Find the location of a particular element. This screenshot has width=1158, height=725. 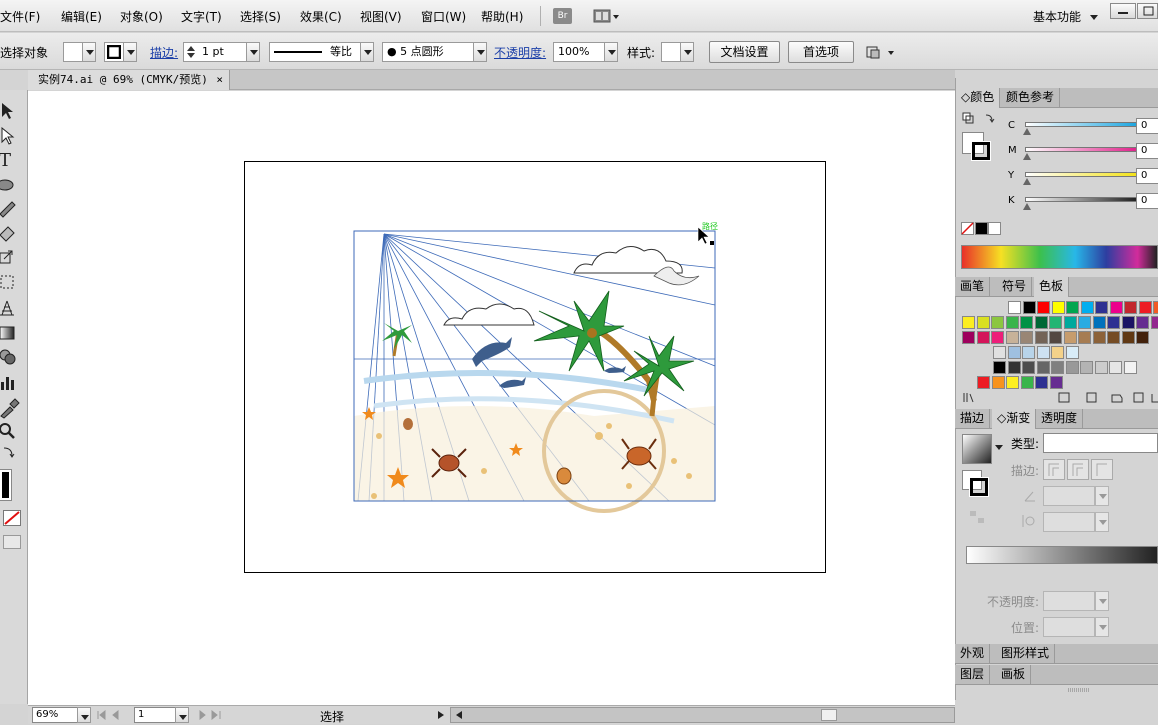

menu-window: 窗口(W) is located at coordinates (443, 16).